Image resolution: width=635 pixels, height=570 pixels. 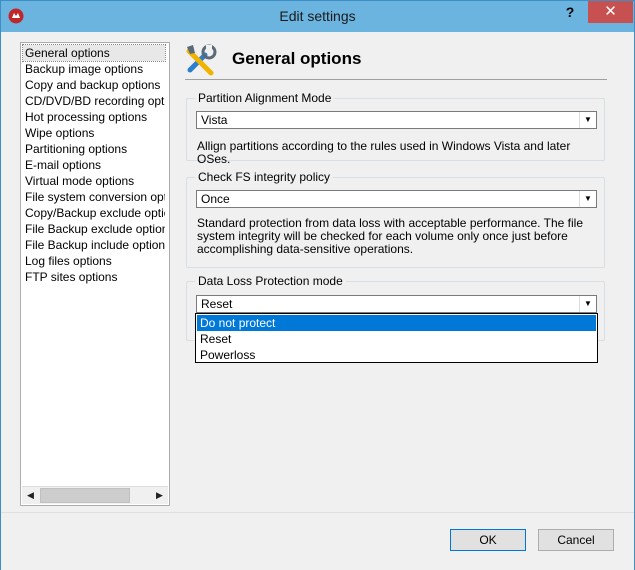 I want to click on nav-item: Wipe options, so click(x=94, y=133).